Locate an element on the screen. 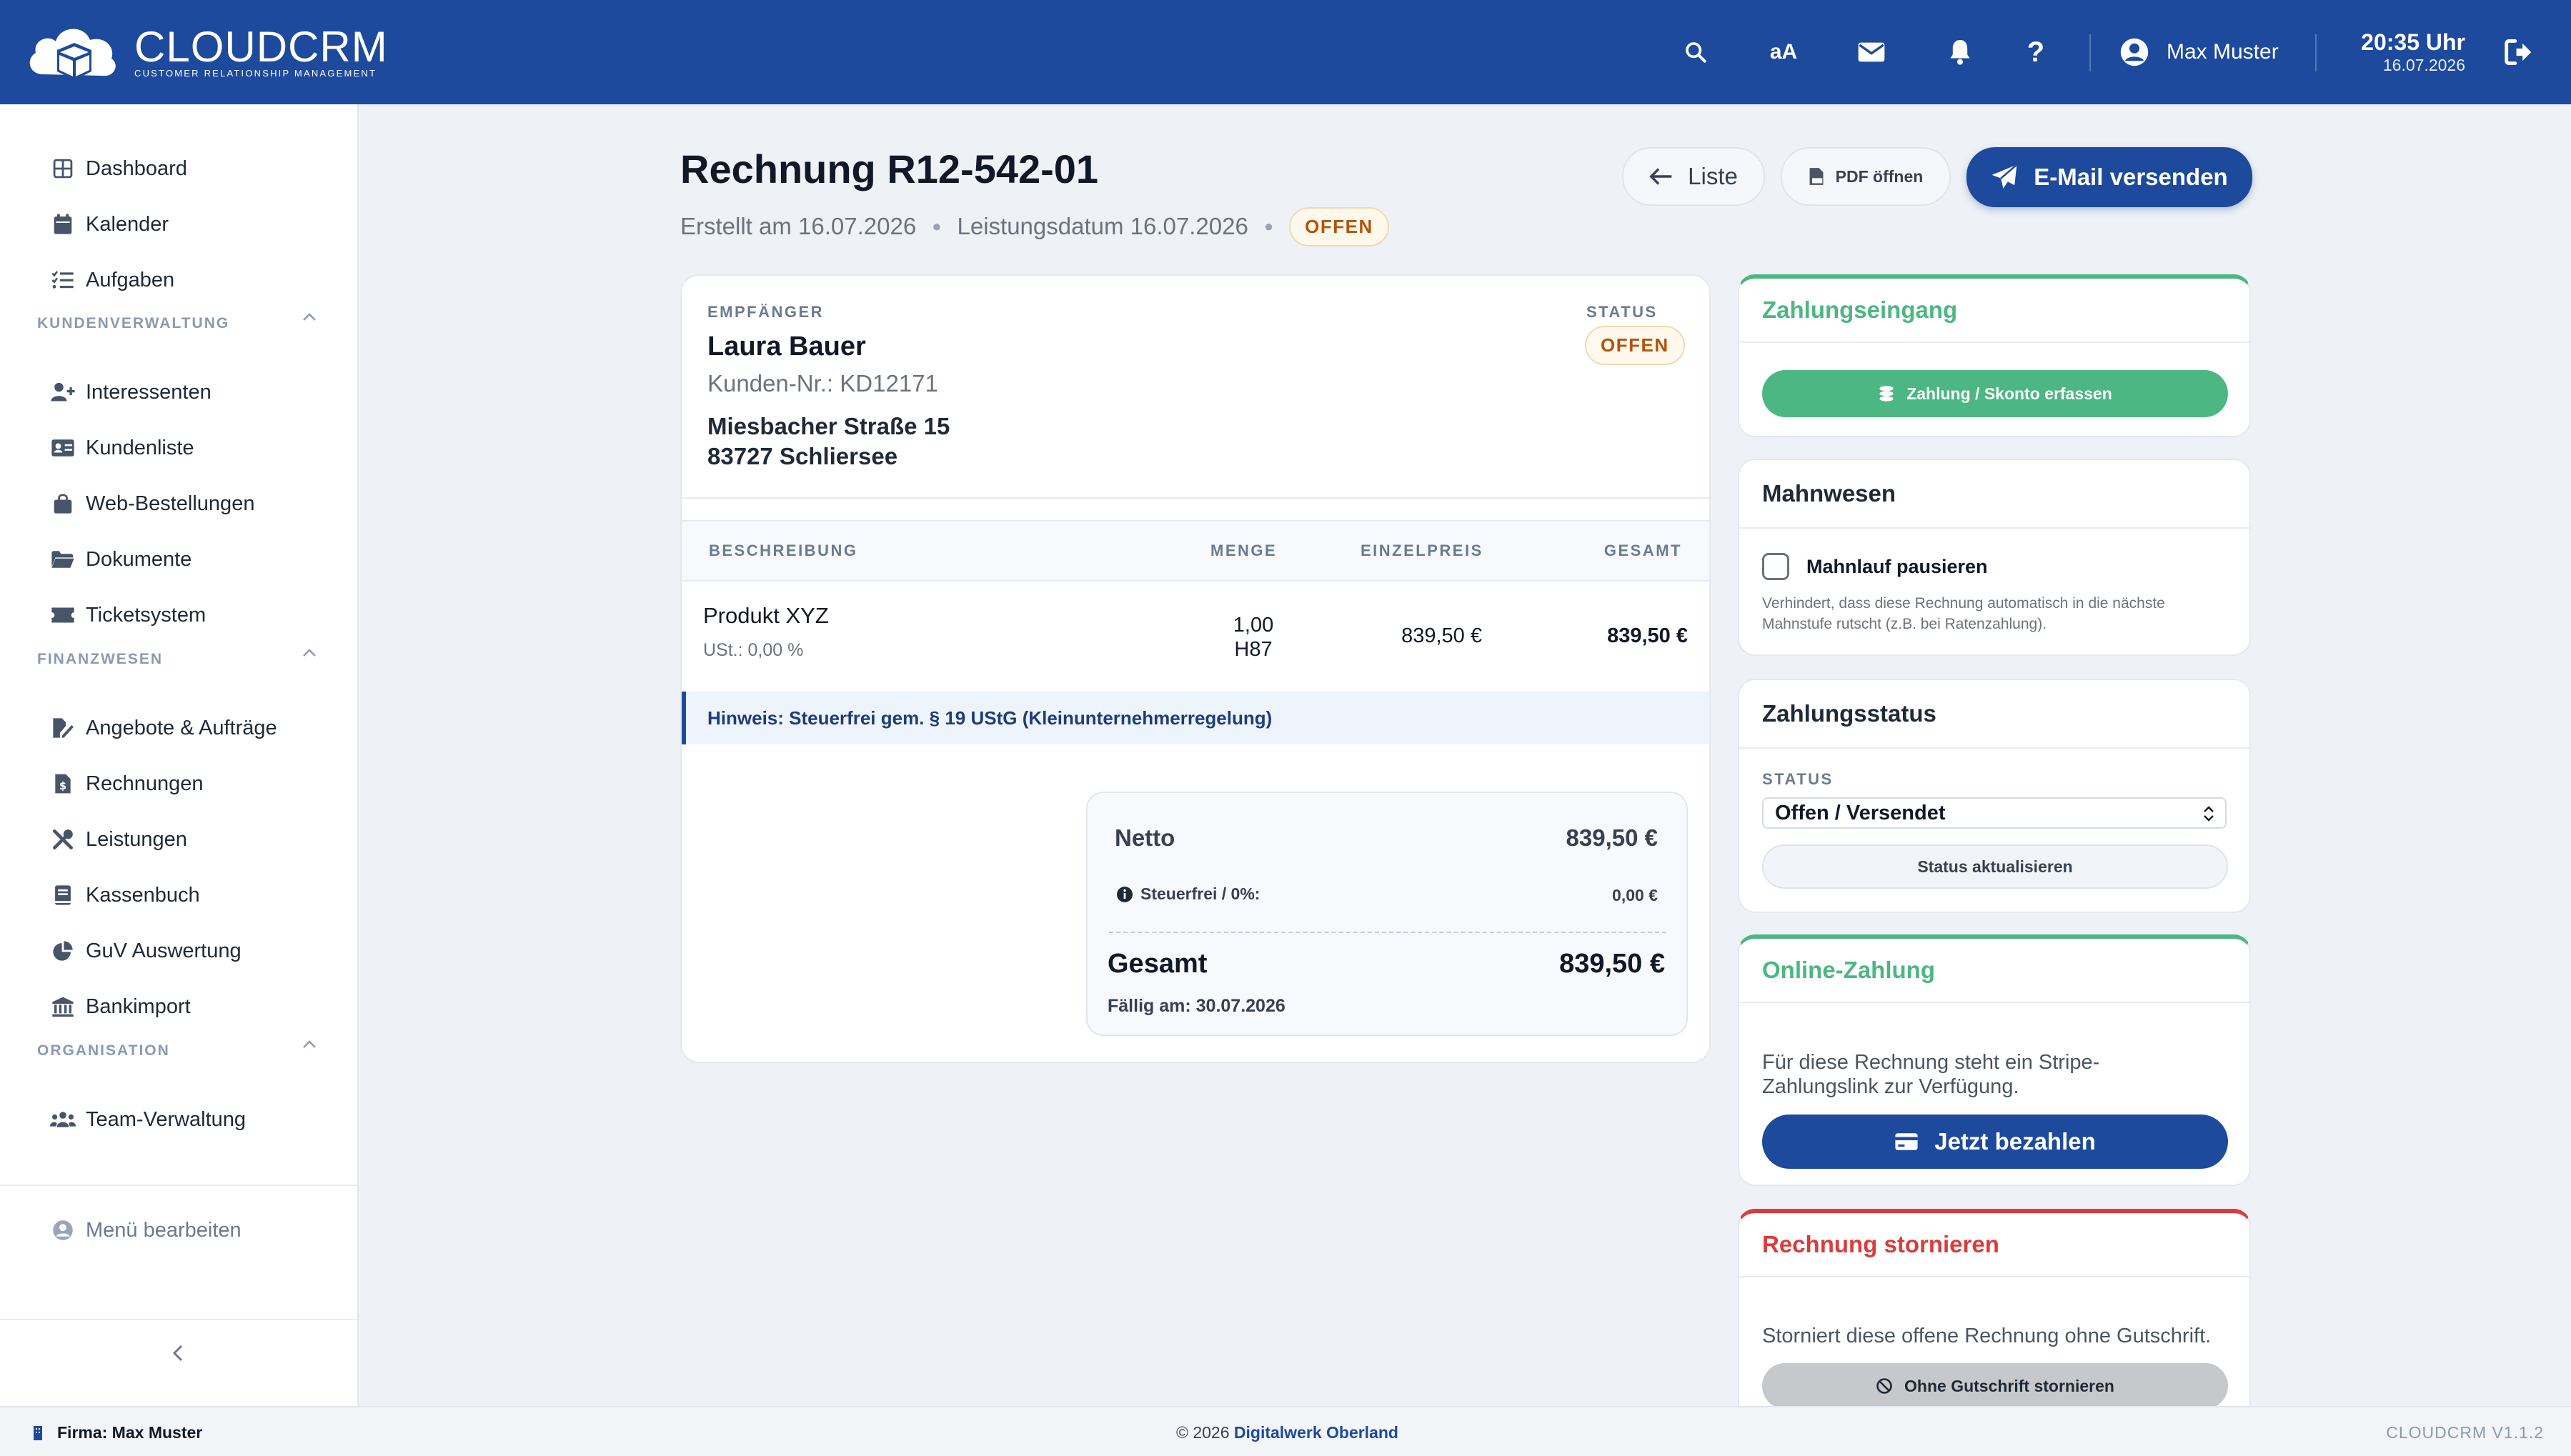 This screenshot has width=2571, height=1456. dashboard-icon is located at coordinates (63, 168).